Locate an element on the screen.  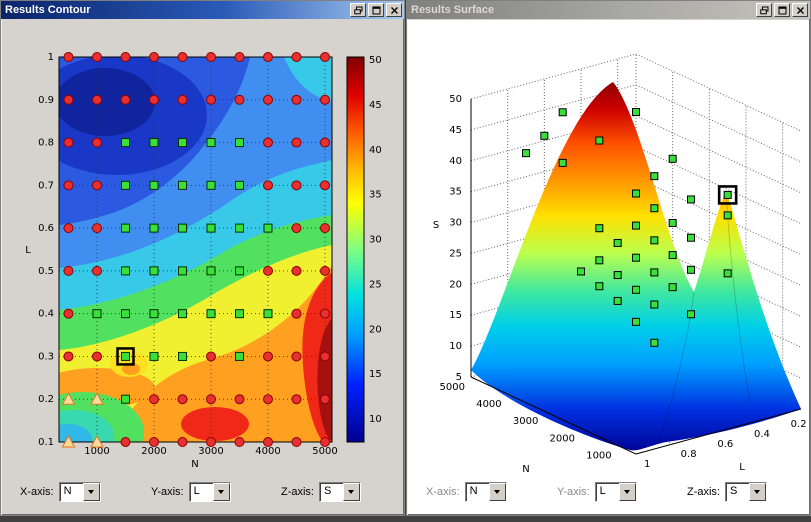
x-axis-select: N is located at coordinates (485, 492).